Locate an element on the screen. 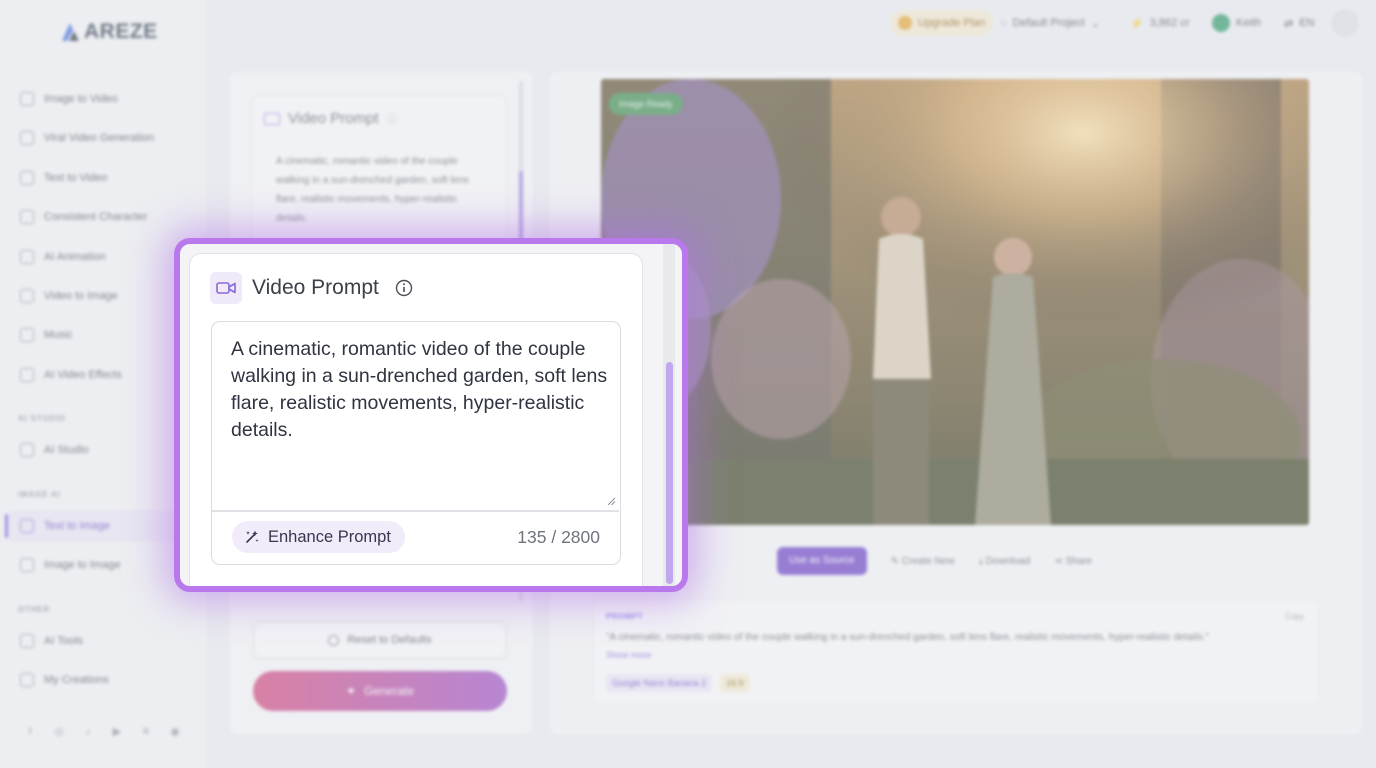  video-camera-icon is located at coordinates (226, 288).